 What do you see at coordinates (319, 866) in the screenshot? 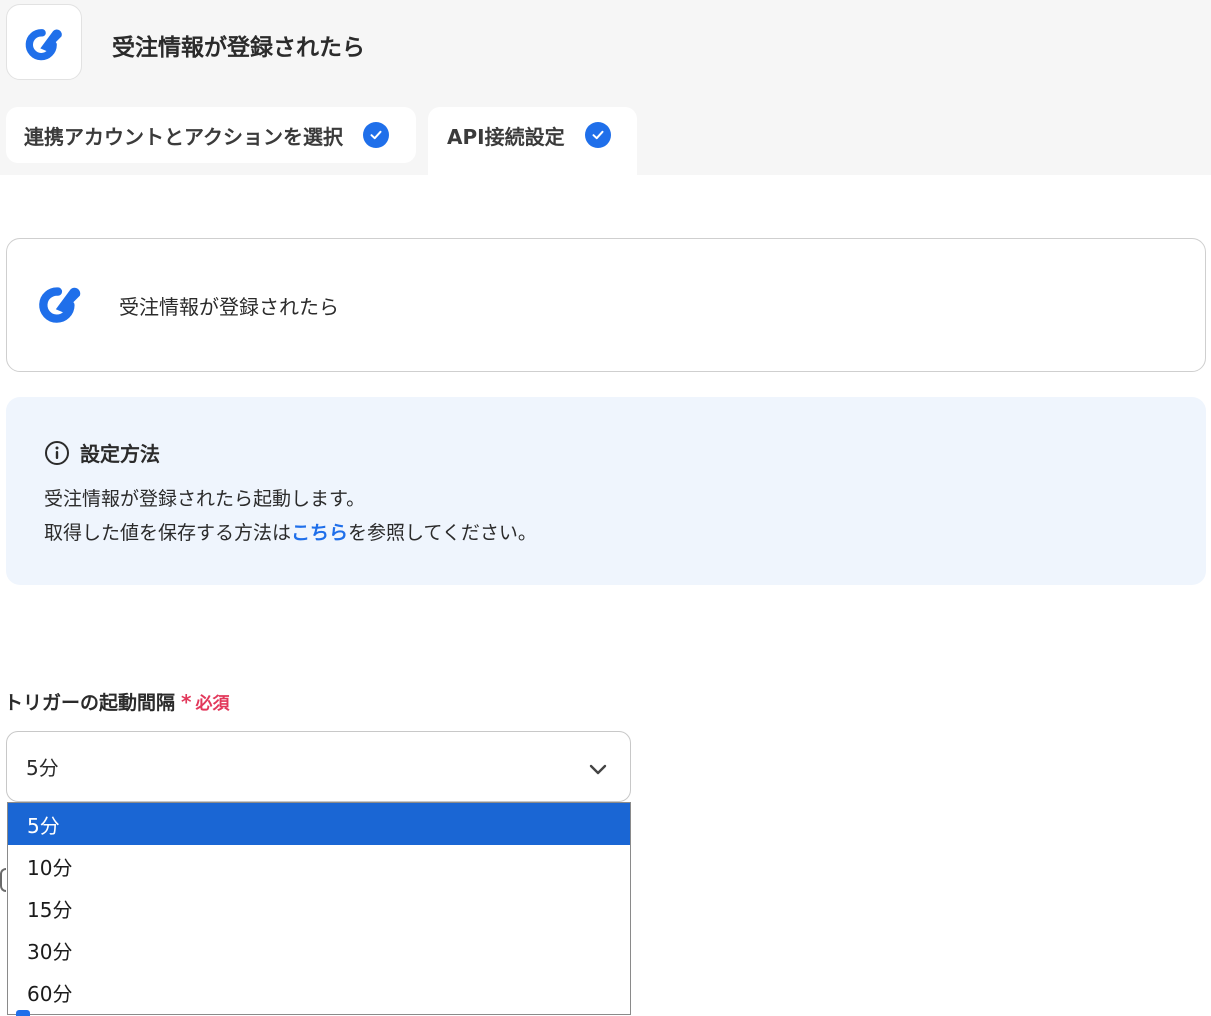
I see `option-10min: 10分` at bounding box center [319, 866].